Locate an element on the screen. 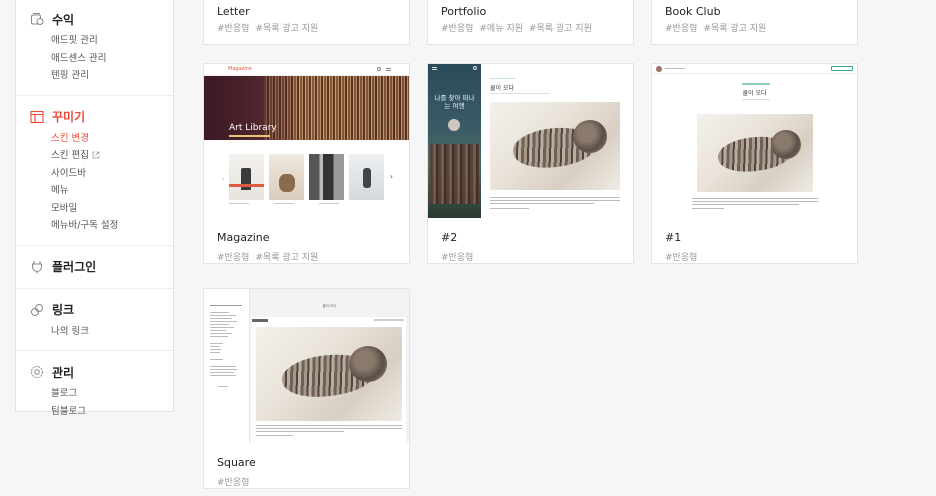 This screenshot has height=496, width=936. submenu-manage: 블로그 팀블로그 is located at coordinates (94, 402).